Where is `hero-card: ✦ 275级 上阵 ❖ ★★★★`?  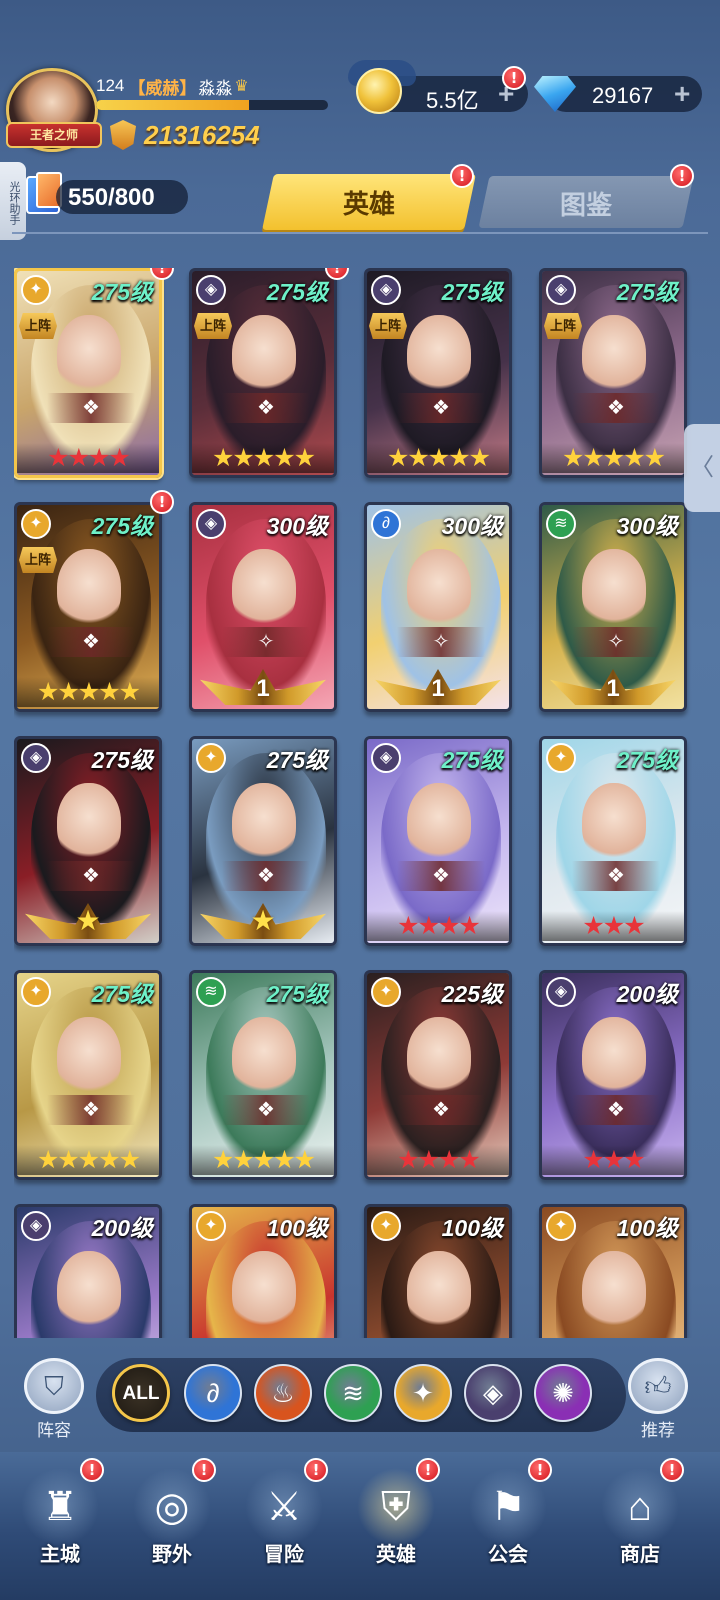 hero-card: ✦ 275级 上阵 ❖ ★★★★ is located at coordinates (88, 373).